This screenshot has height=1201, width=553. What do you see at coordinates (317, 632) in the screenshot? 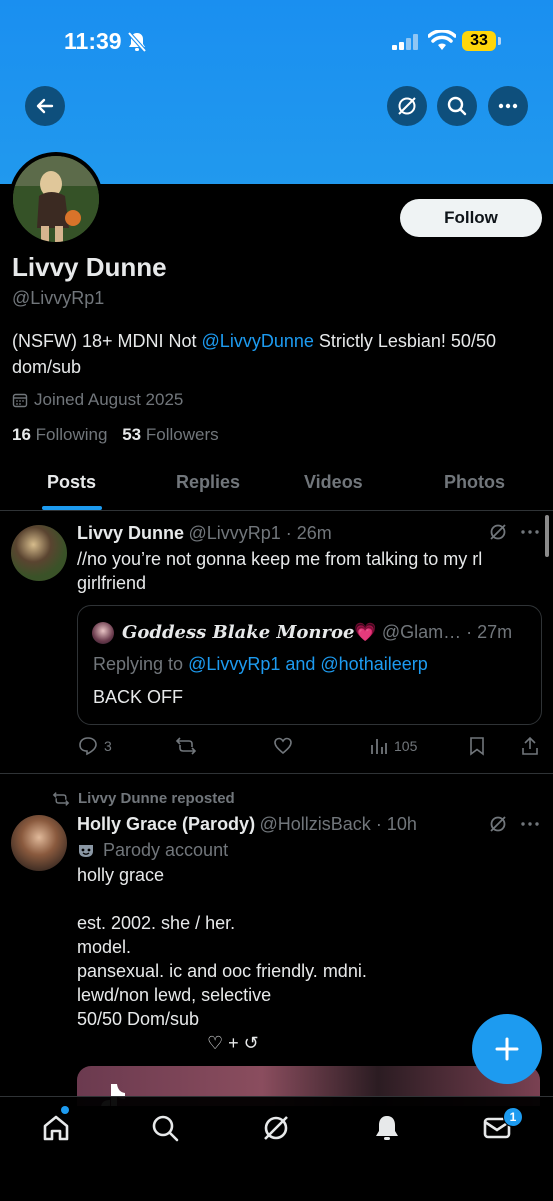
I see `quote-header: 𝑮𝒐𝒅𝒅𝒆𝒔𝒔 𝑩𝒍𝒂𝒌𝒆 𝑴𝒐𝒏𝒓𝒐𝒆💗 @Glam… · 27m` at bounding box center [317, 632].